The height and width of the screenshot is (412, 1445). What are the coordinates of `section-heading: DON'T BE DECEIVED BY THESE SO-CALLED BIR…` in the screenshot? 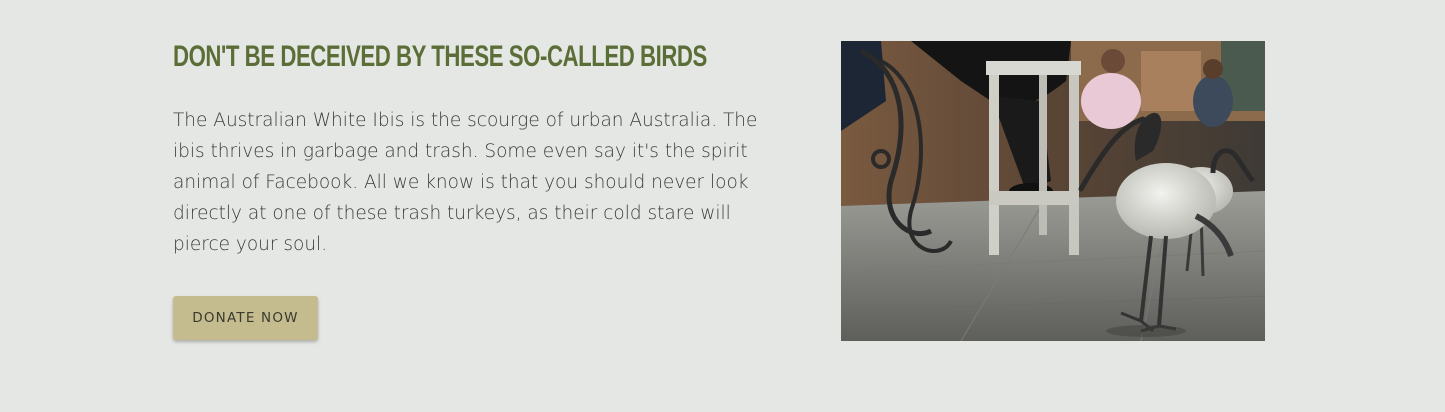 It's located at (440, 56).